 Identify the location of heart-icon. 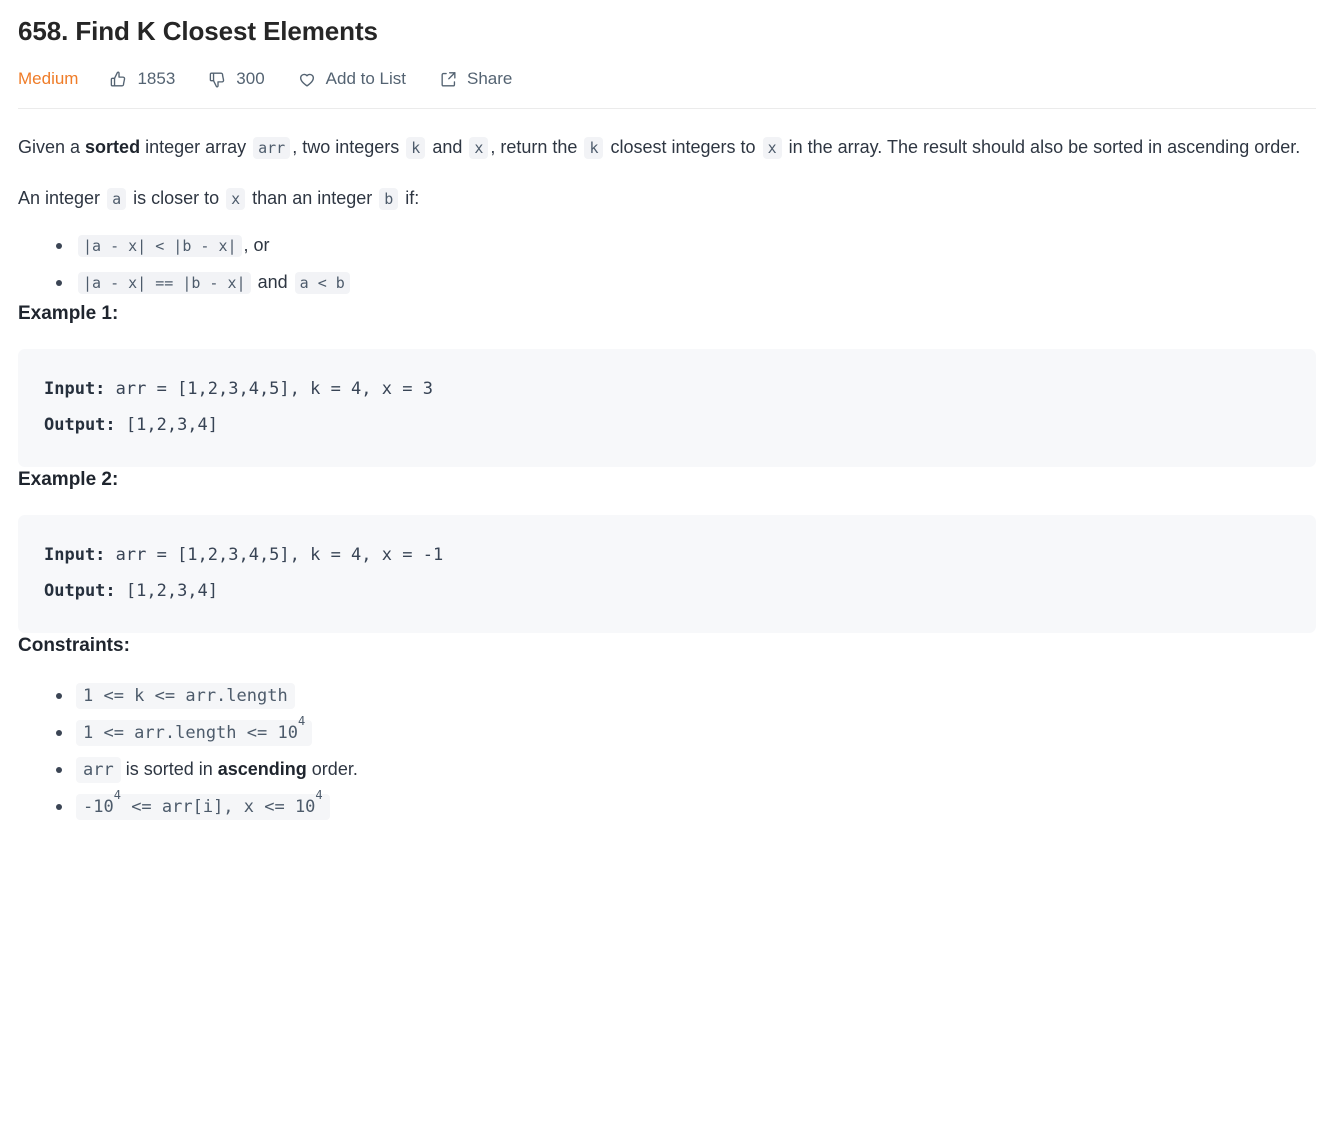
(307, 79).